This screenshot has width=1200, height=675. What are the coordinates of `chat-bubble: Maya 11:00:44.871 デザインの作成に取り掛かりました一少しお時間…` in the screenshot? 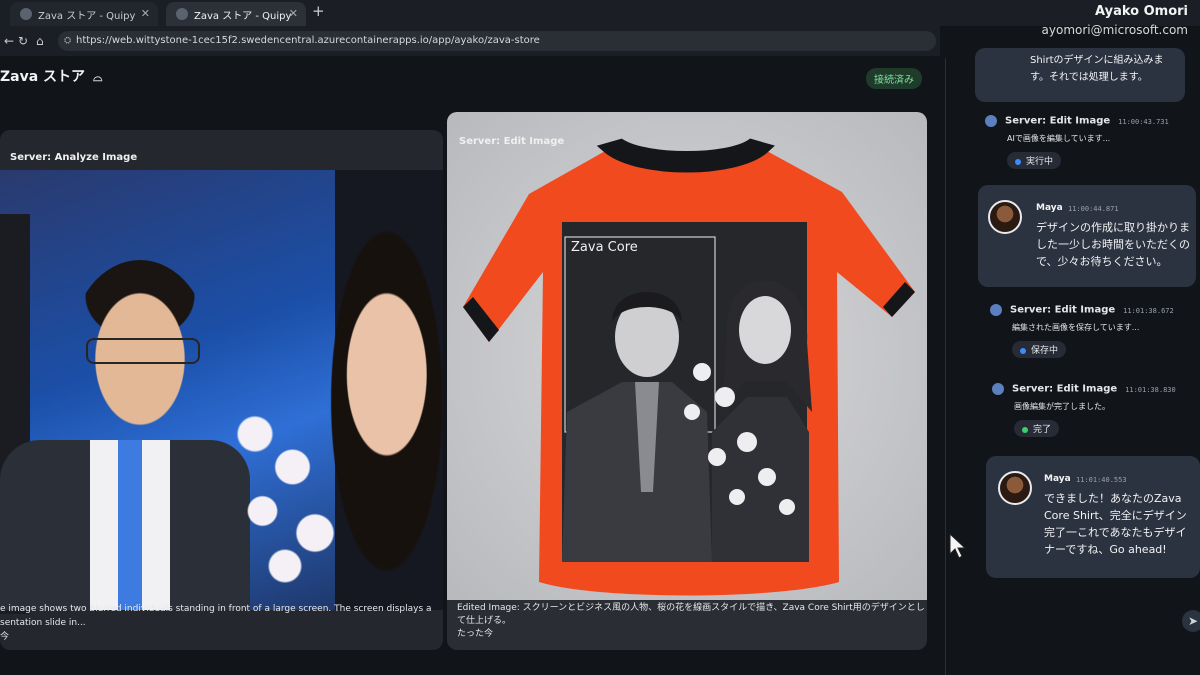 It's located at (1087, 236).